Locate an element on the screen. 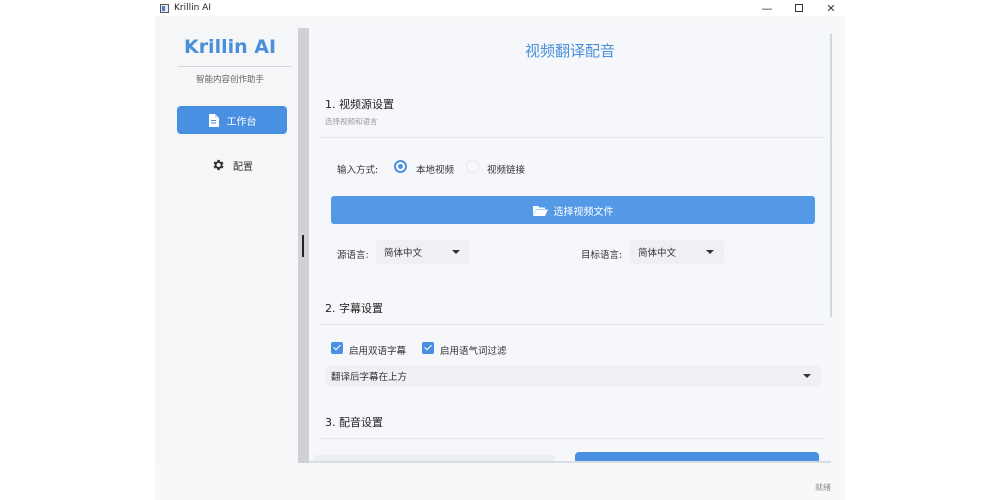 Image resolution: width=1000 pixels, height=500 pixels. maximize-button is located at coordinates (799, 8).